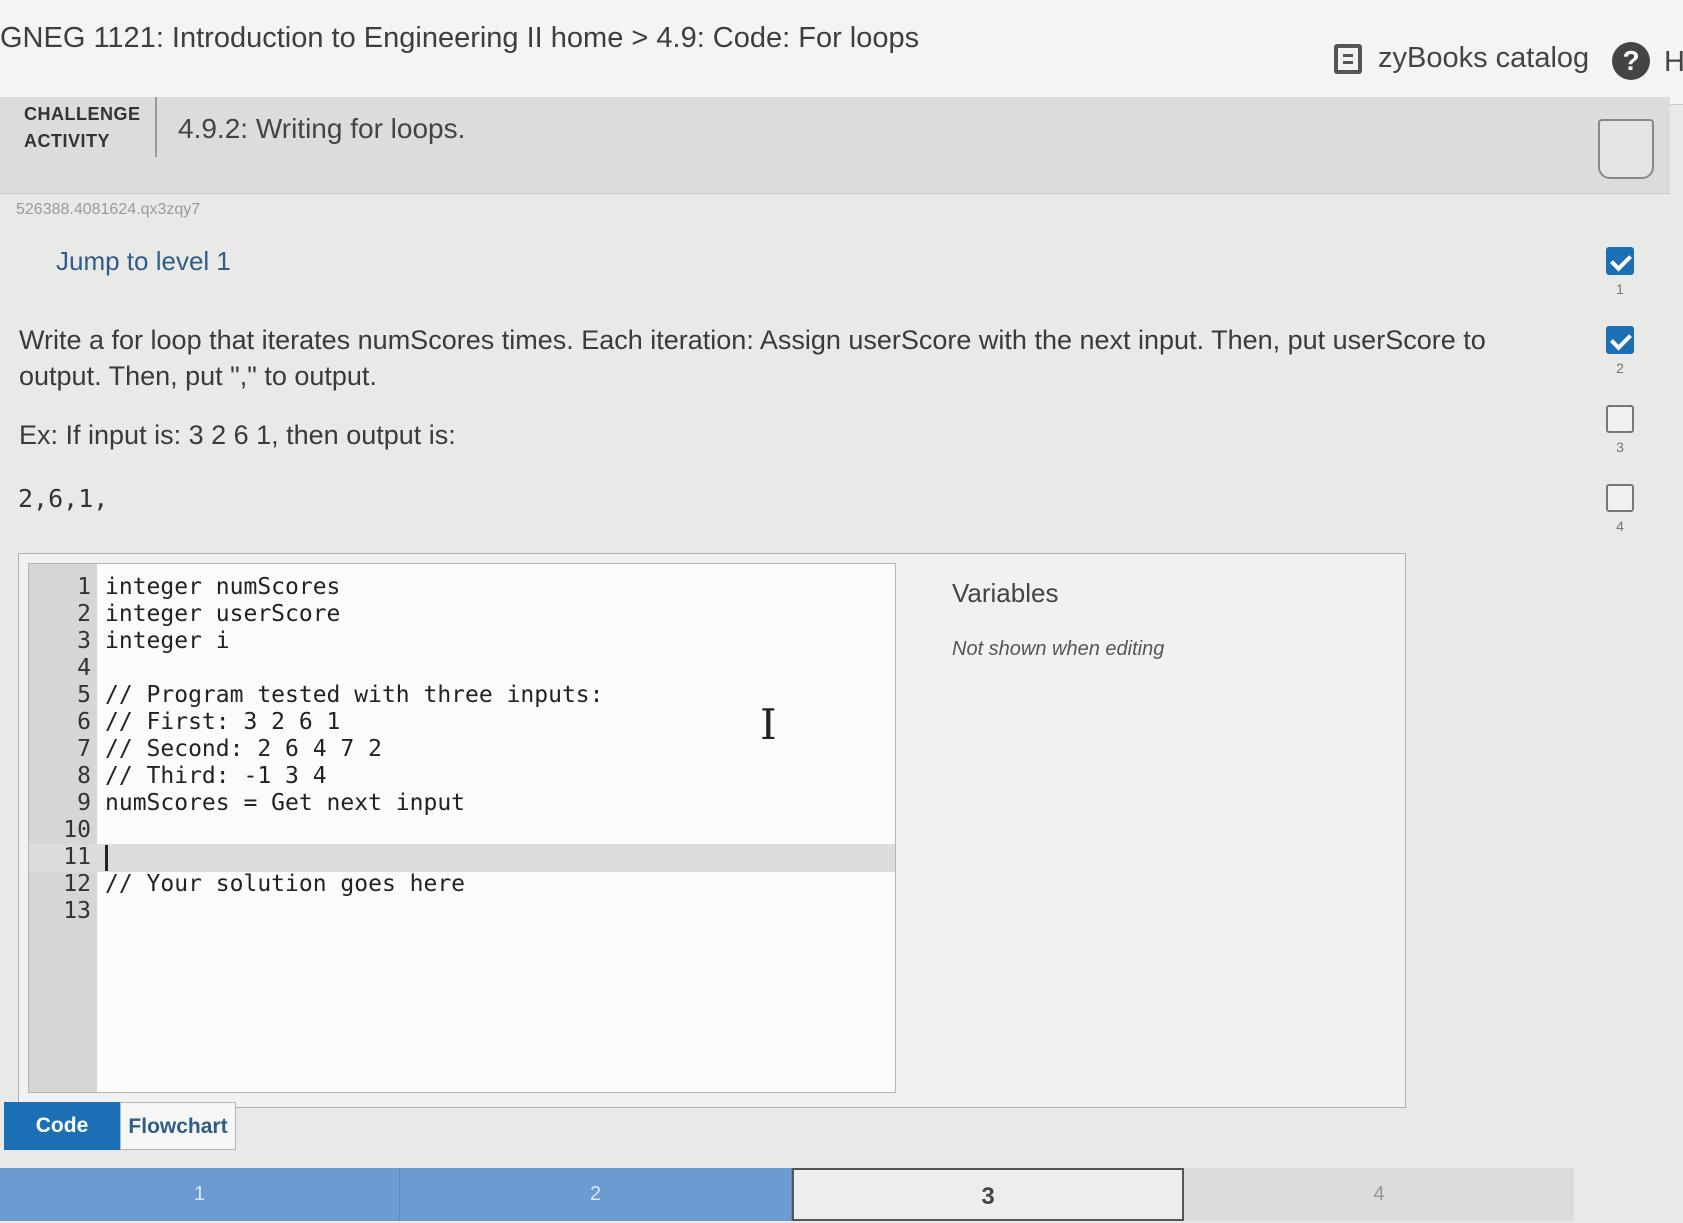  Describe the element at coordinates (1058, 649) in the screenshot. I see `variables-note: Not shown when editing` at that location.